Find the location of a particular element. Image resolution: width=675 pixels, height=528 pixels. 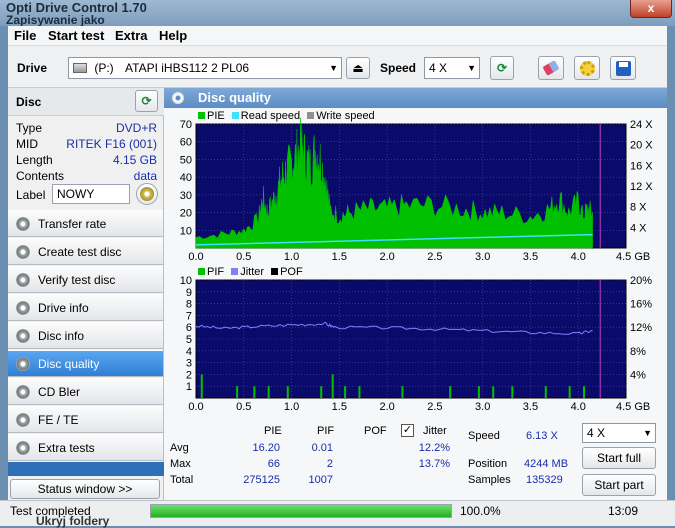

pie-chart-y2-tick: 4 X is located at coordinates (638, 228).